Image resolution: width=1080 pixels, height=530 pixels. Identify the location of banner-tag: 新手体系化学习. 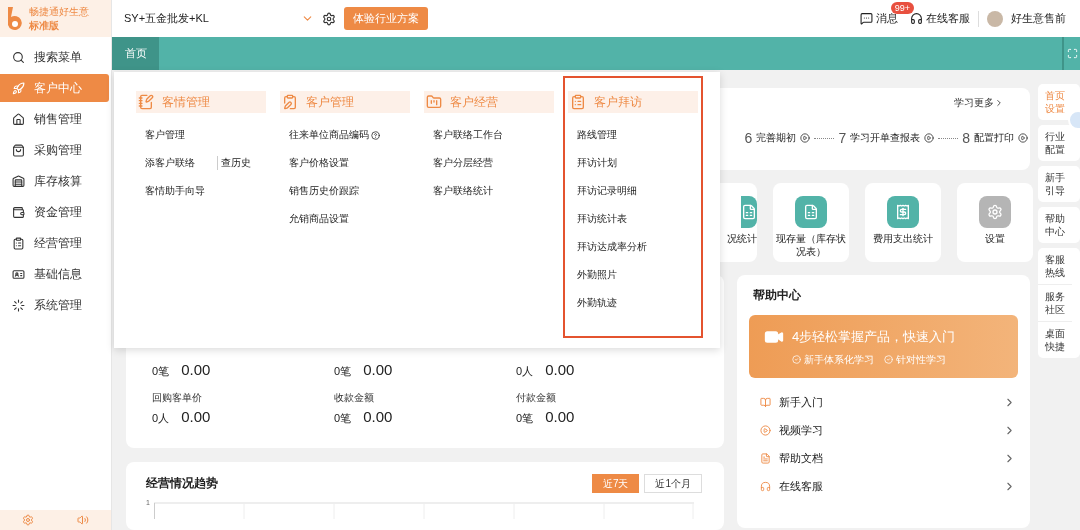
(839, 359).